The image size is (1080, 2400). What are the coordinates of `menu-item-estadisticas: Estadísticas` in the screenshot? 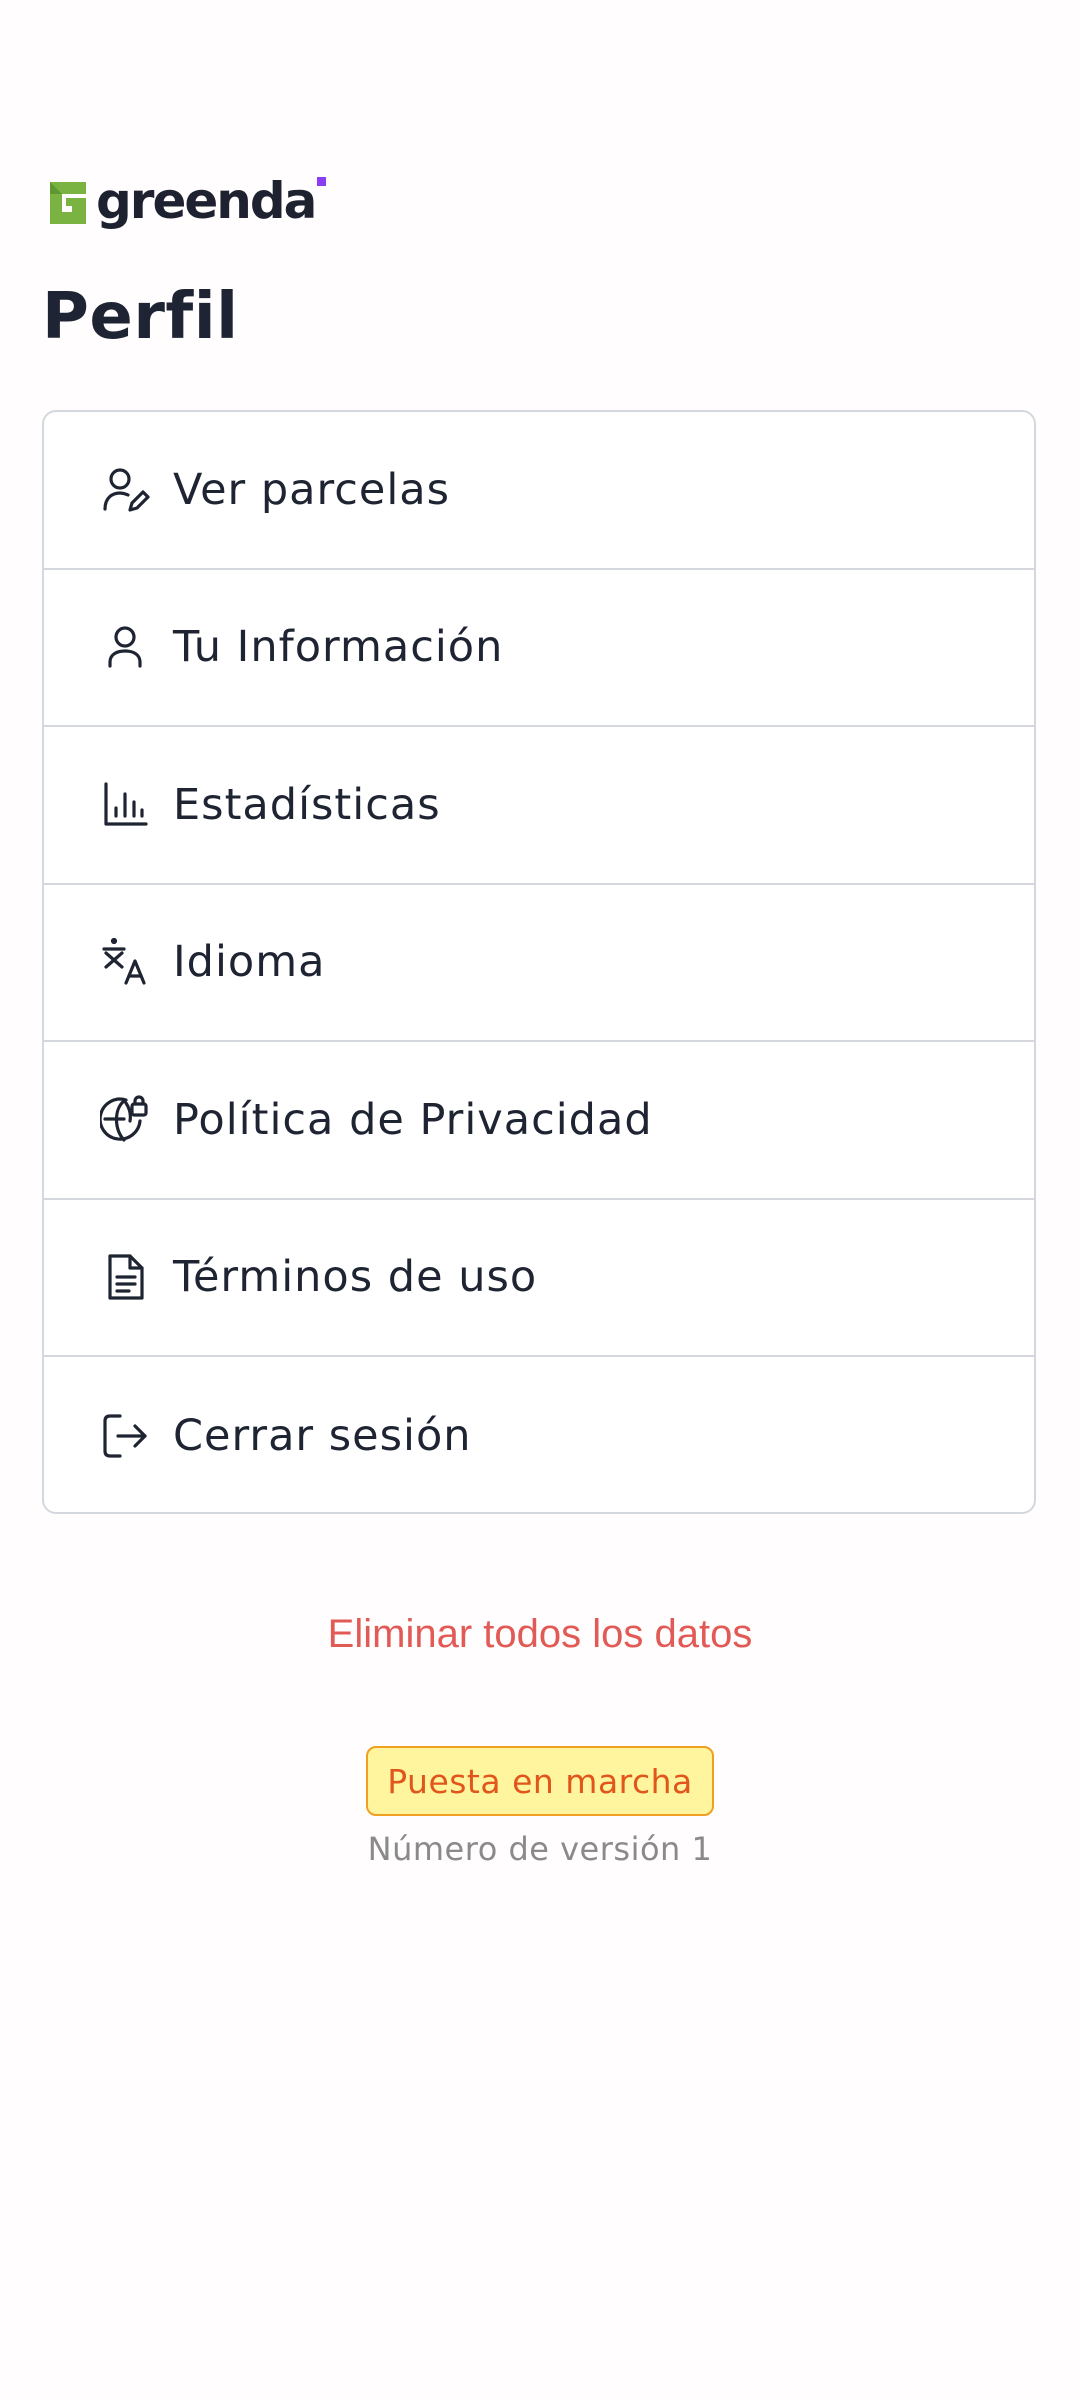 It's located at (539, 806).